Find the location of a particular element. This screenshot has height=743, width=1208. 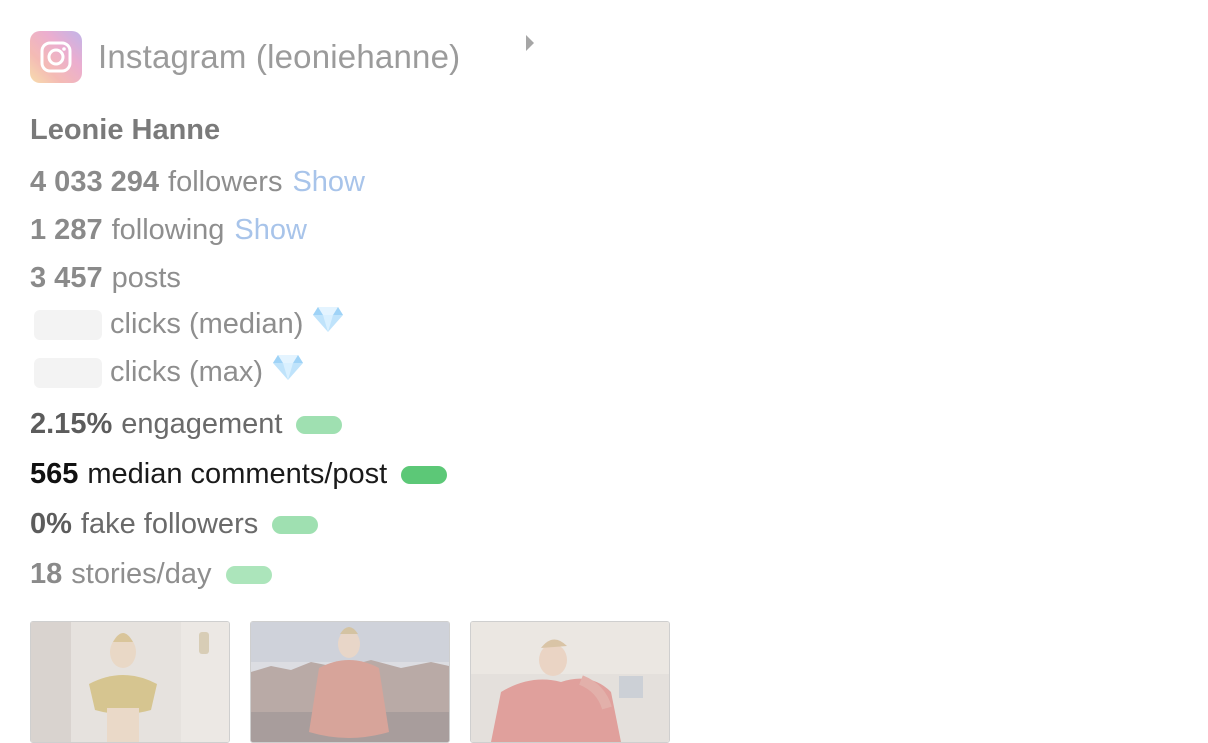

posts-label: posts is located at coordinates (146, 278).